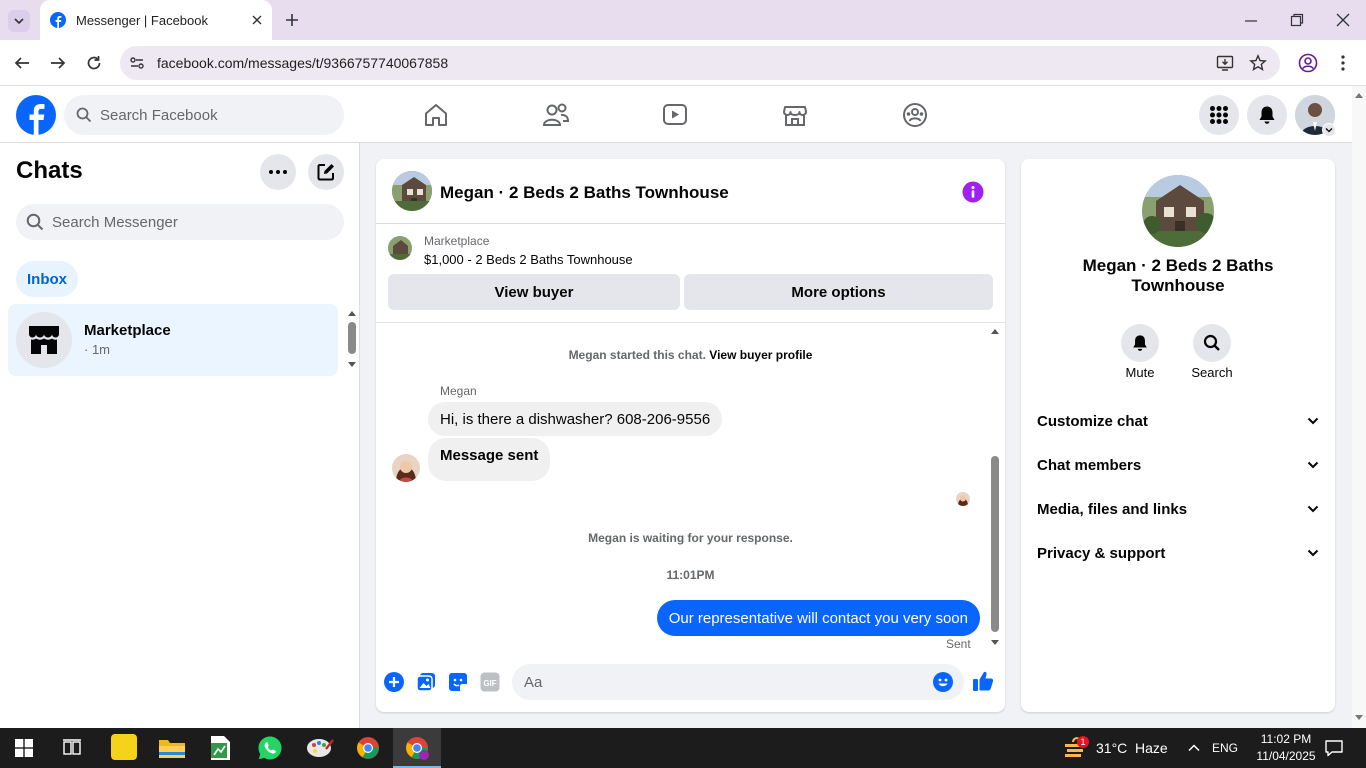 This screenshot has width=1366, height=768. I want to click on search-label: Search, so click(1212, 372).